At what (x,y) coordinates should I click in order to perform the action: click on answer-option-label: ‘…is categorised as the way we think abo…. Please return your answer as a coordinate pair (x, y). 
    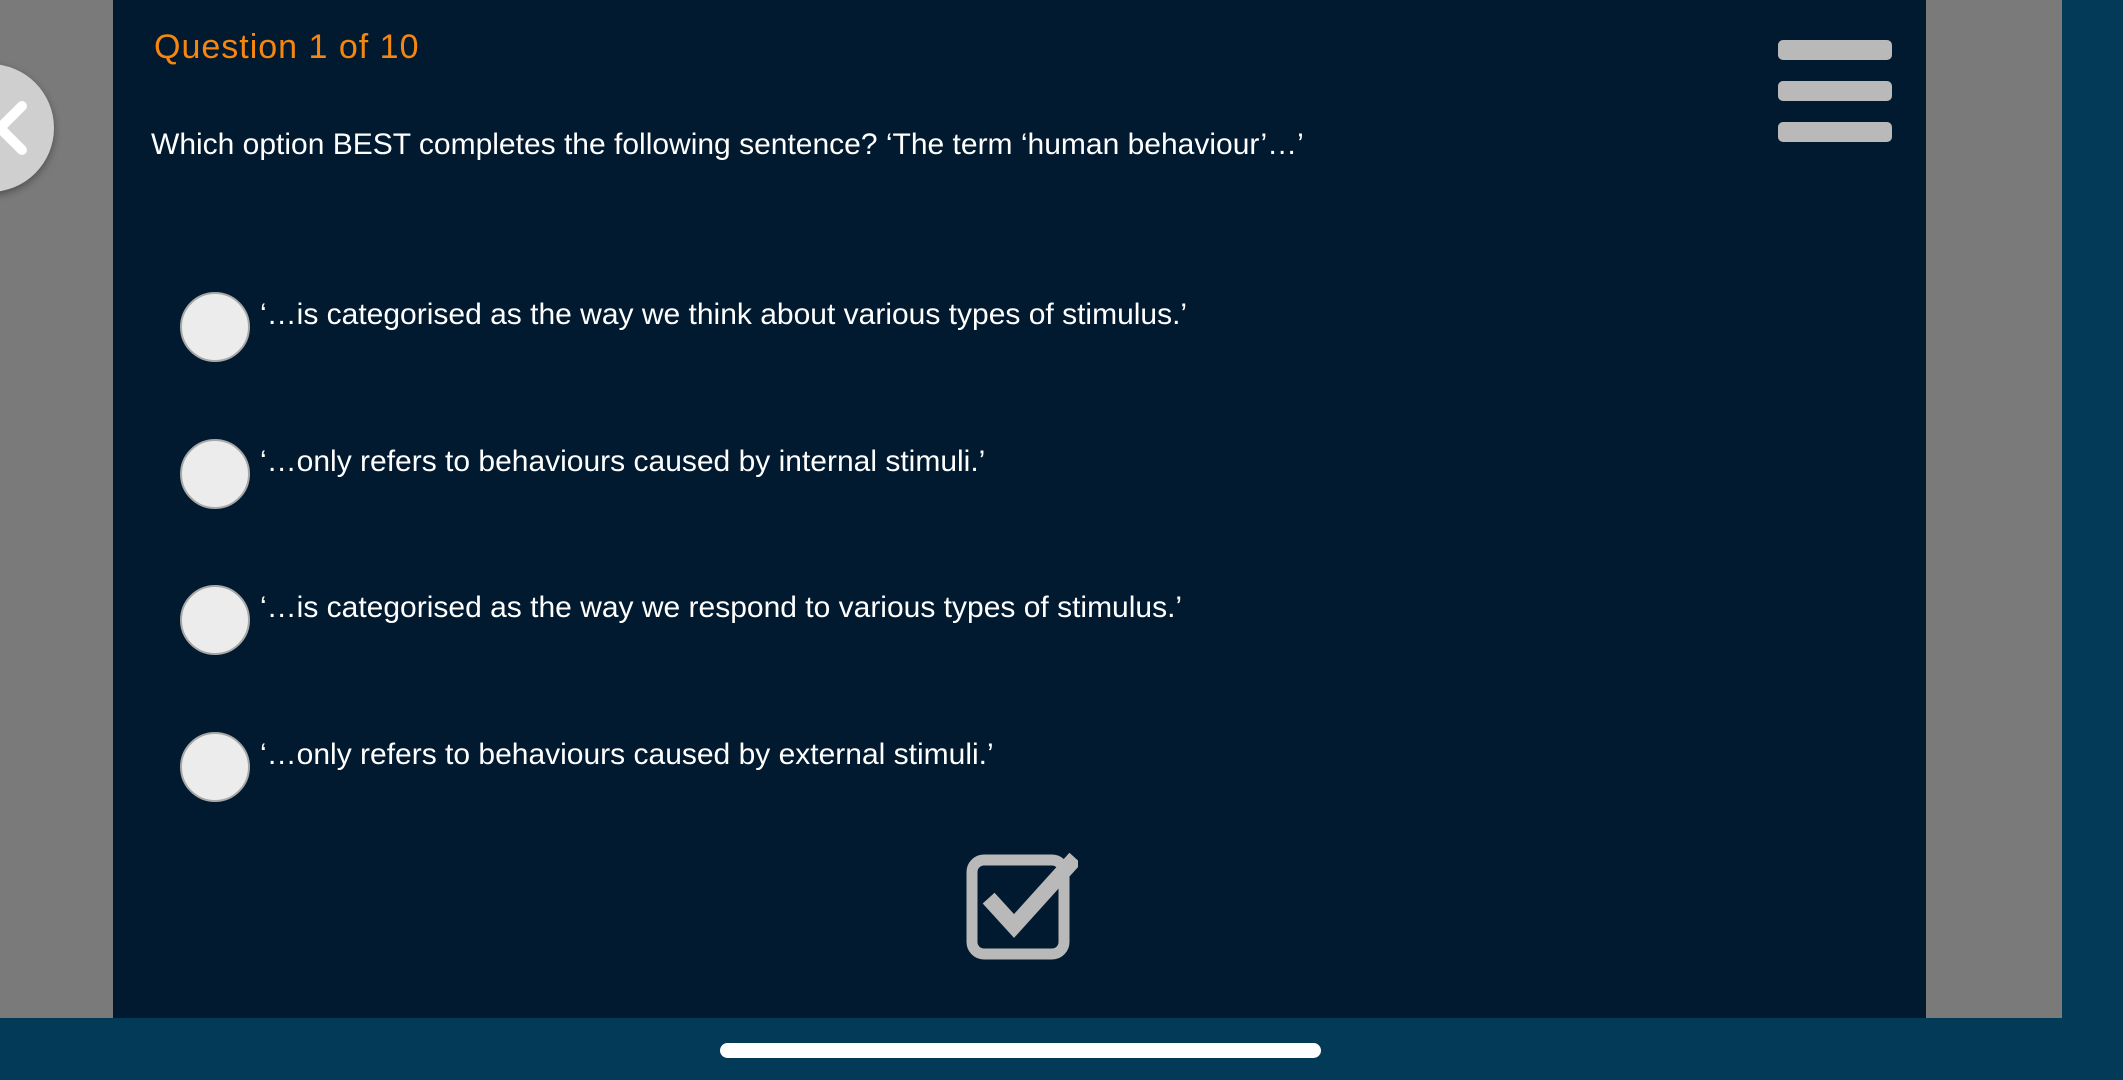
    Looking at the image, I should click on (724, 314).